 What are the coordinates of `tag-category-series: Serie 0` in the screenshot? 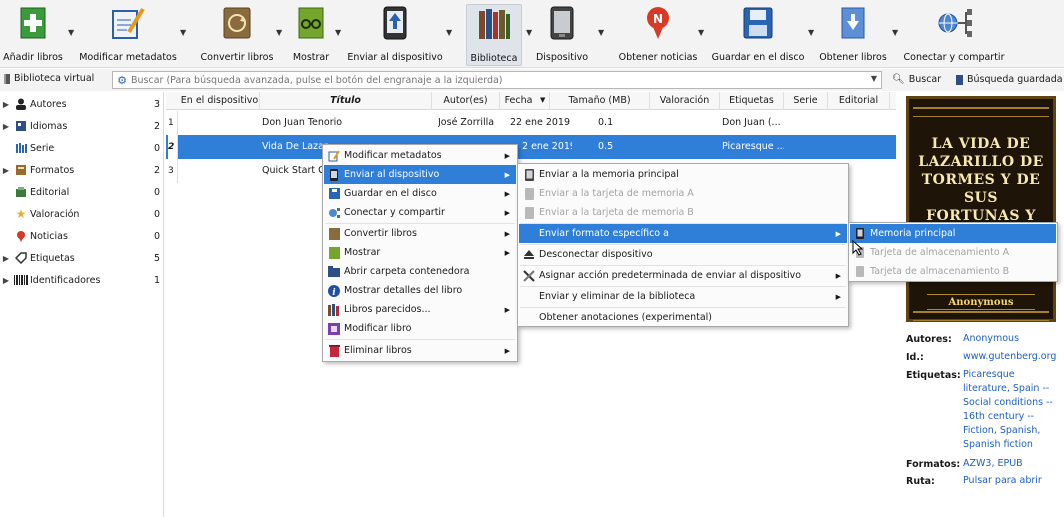 It's located at (82, 148).